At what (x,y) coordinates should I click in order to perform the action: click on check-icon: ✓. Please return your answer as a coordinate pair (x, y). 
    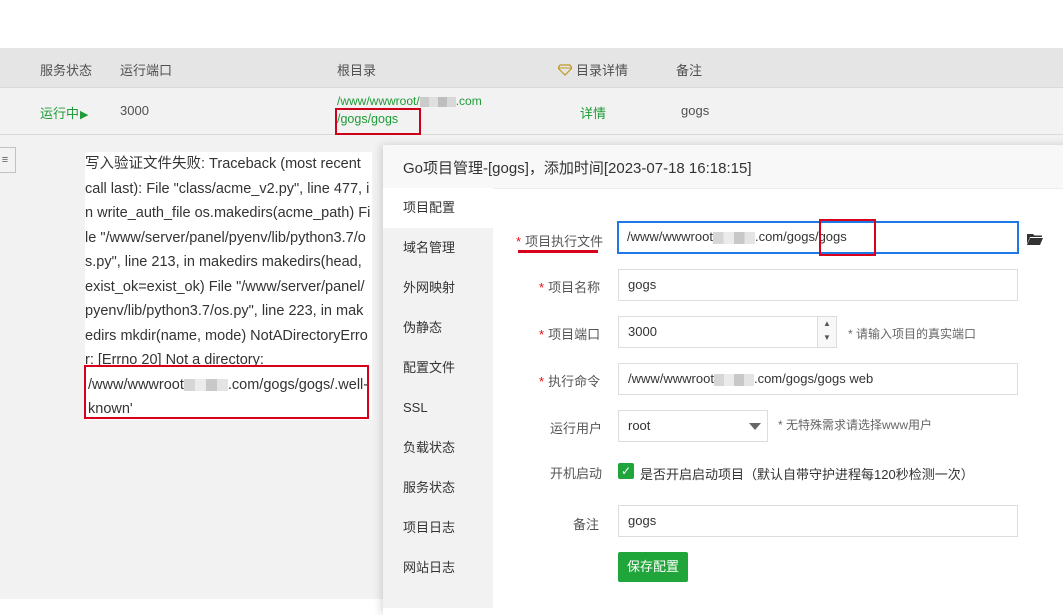
    Looking at the image, I should click on (626, 471).